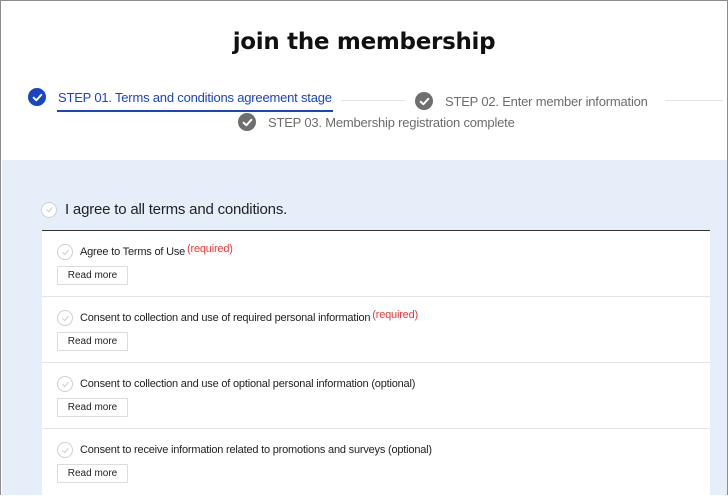 The height and width of the screenshot is (496, 728). What do you see at coordinates (364, 42) in the screenshot?
I see `page-title: join the membership` at bounding box center [364, 42].